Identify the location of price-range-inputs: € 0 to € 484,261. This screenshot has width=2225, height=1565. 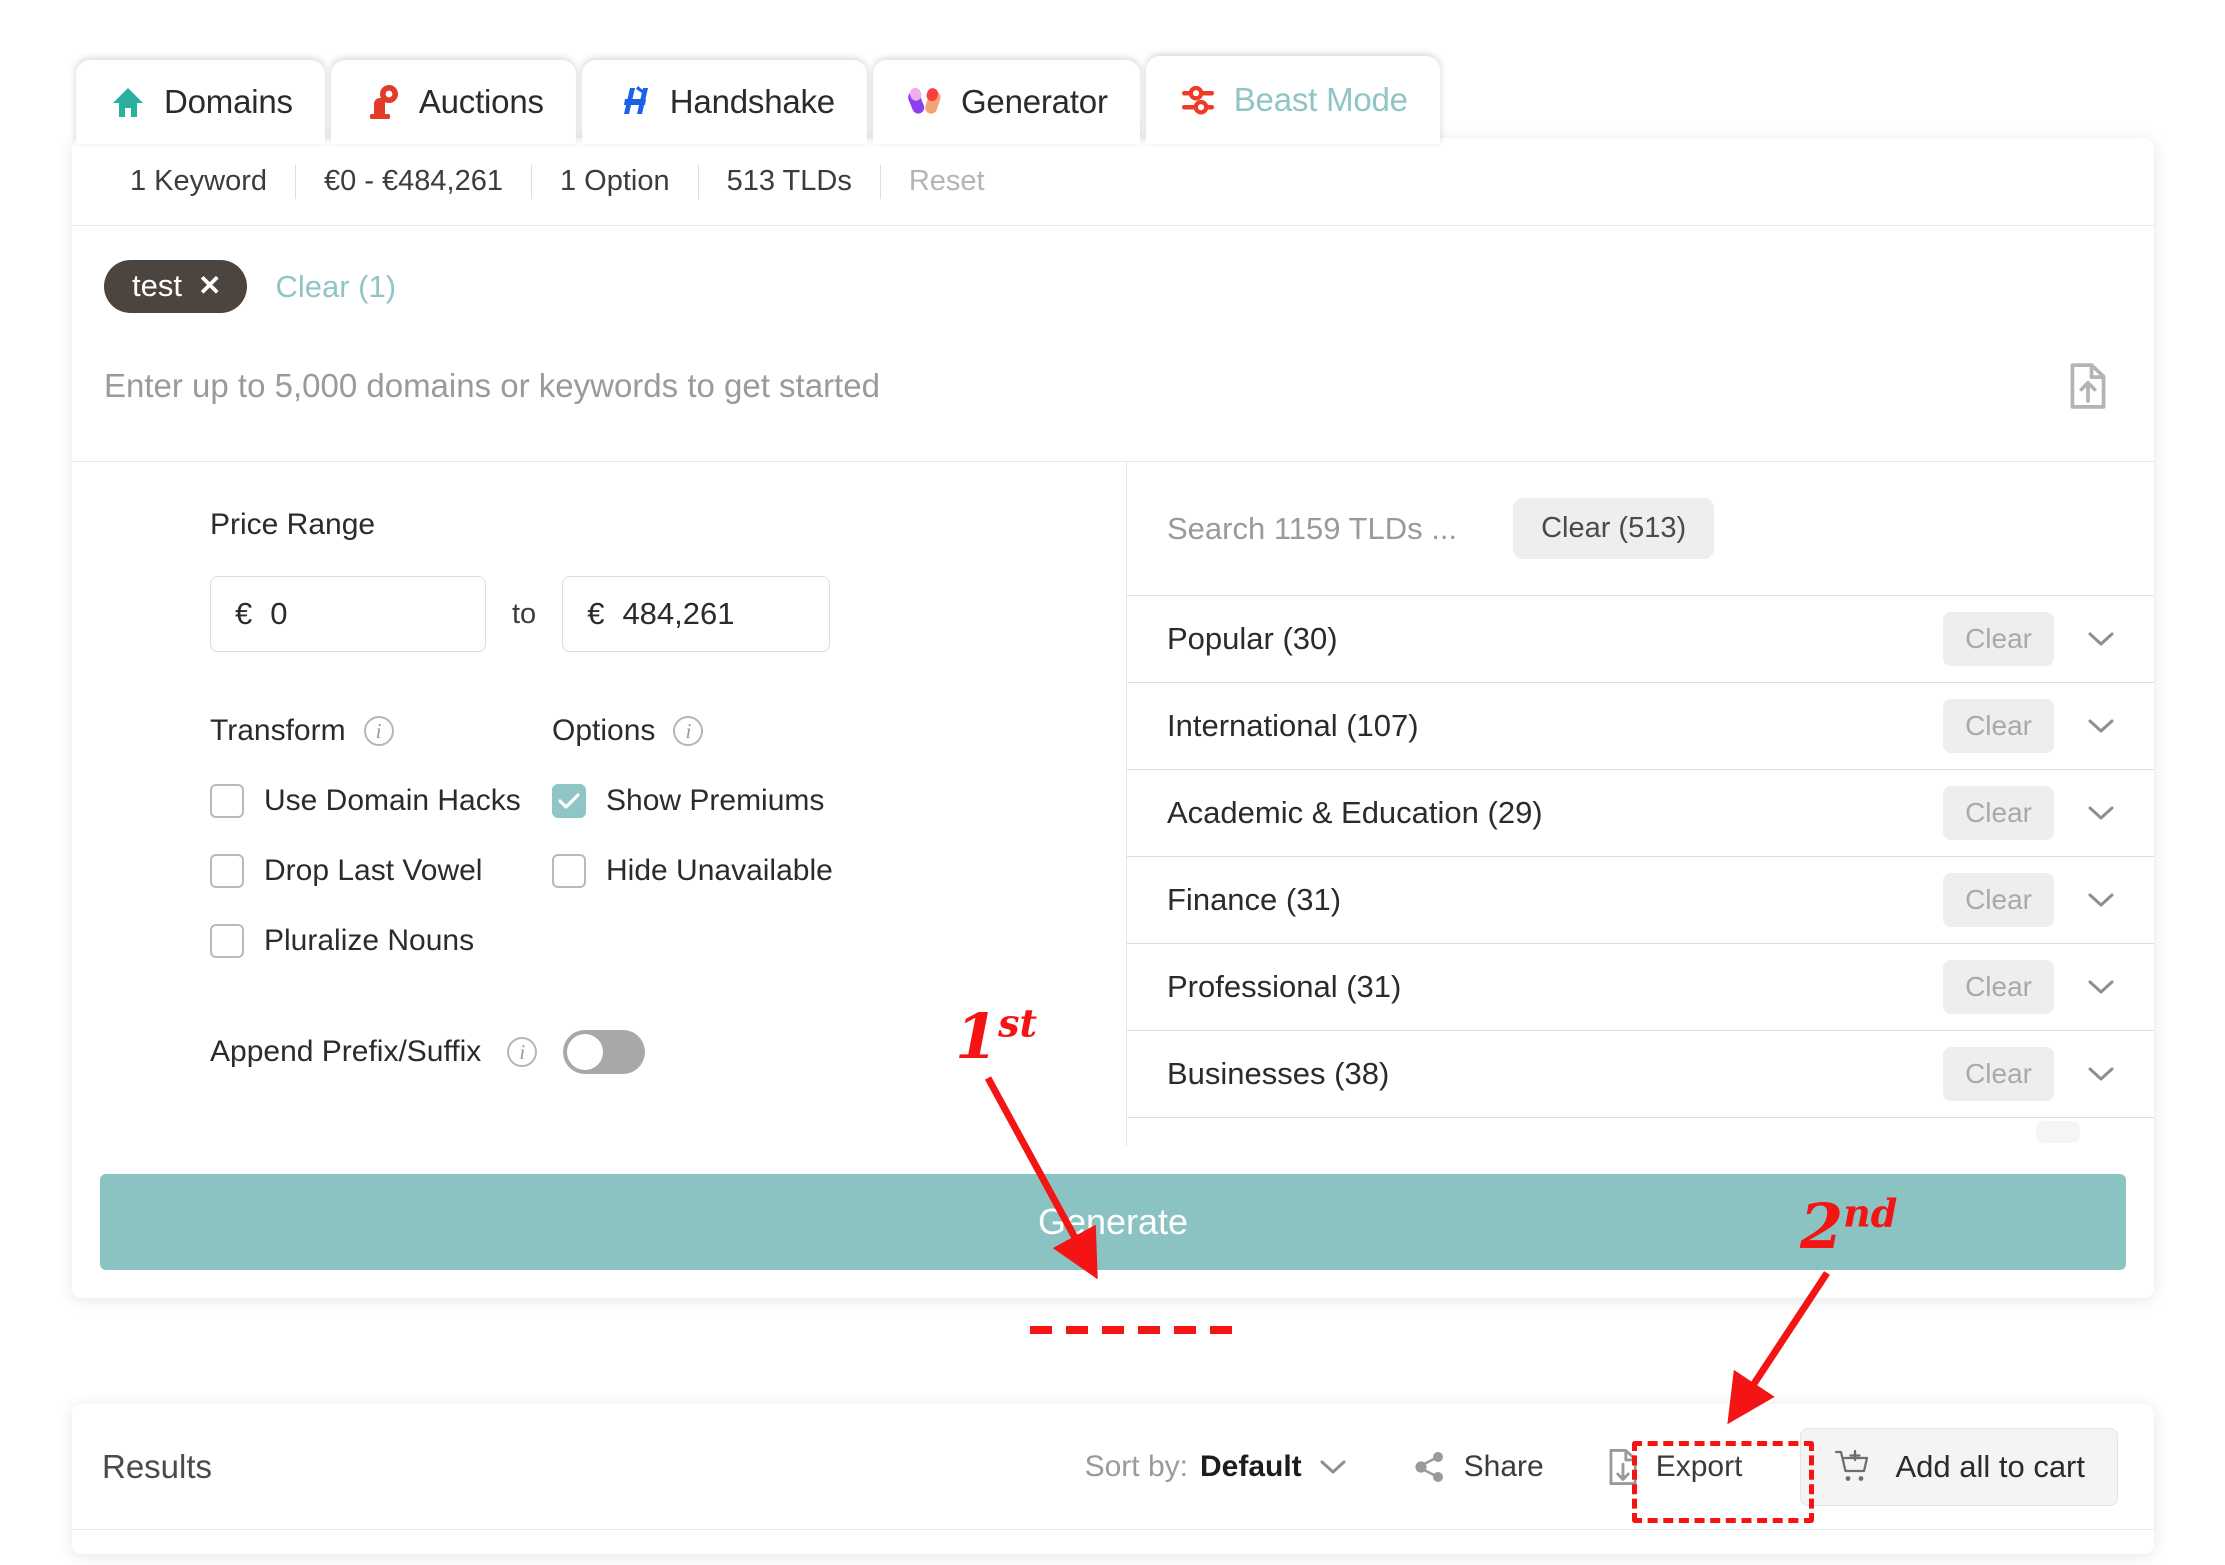
(599, 614).